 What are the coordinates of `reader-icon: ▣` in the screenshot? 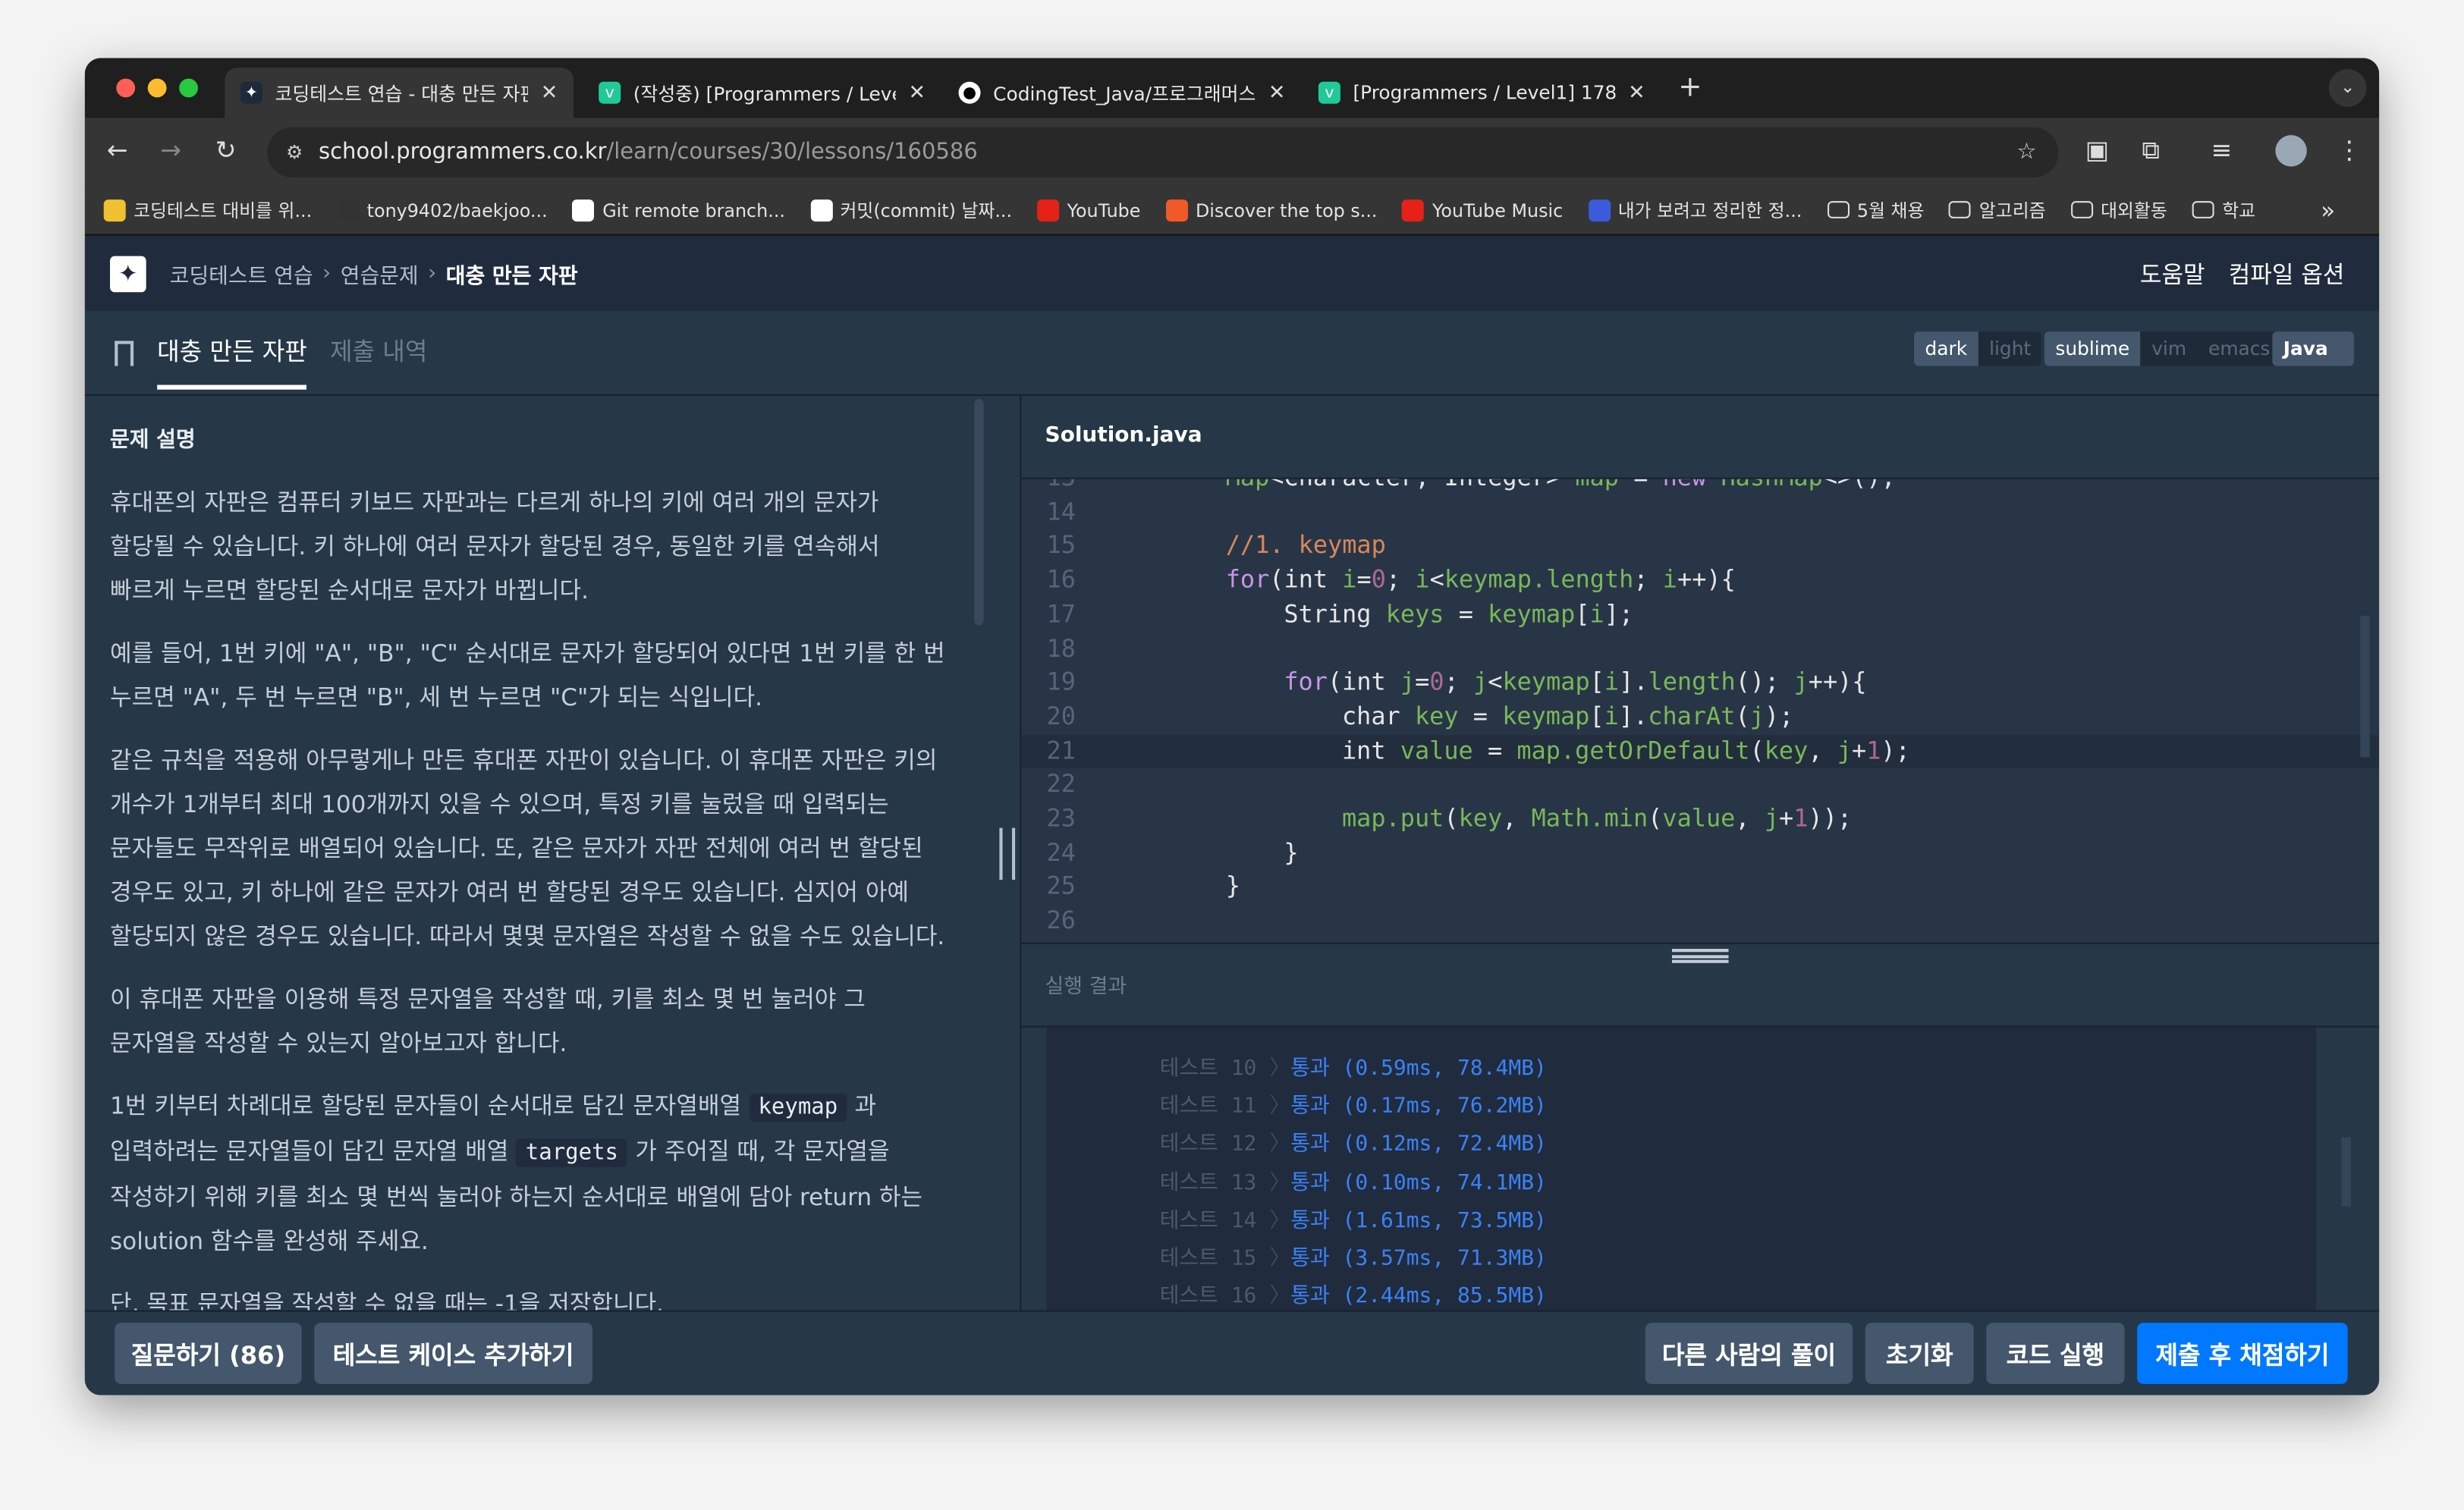 It's located at (2097, 150).